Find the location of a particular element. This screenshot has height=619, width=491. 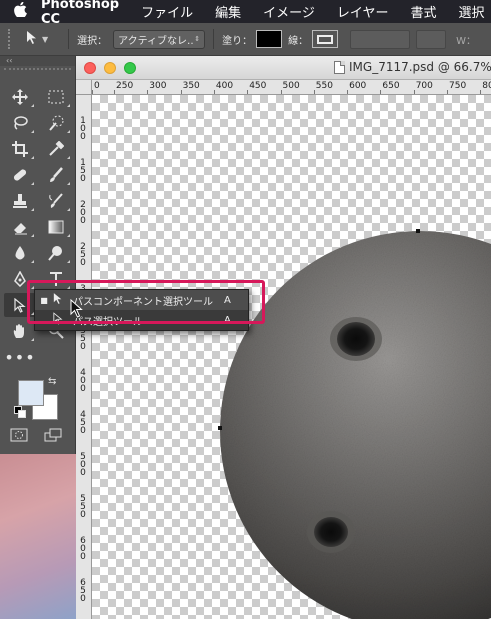

default-colors-icon is located at coordinates (20, 412).